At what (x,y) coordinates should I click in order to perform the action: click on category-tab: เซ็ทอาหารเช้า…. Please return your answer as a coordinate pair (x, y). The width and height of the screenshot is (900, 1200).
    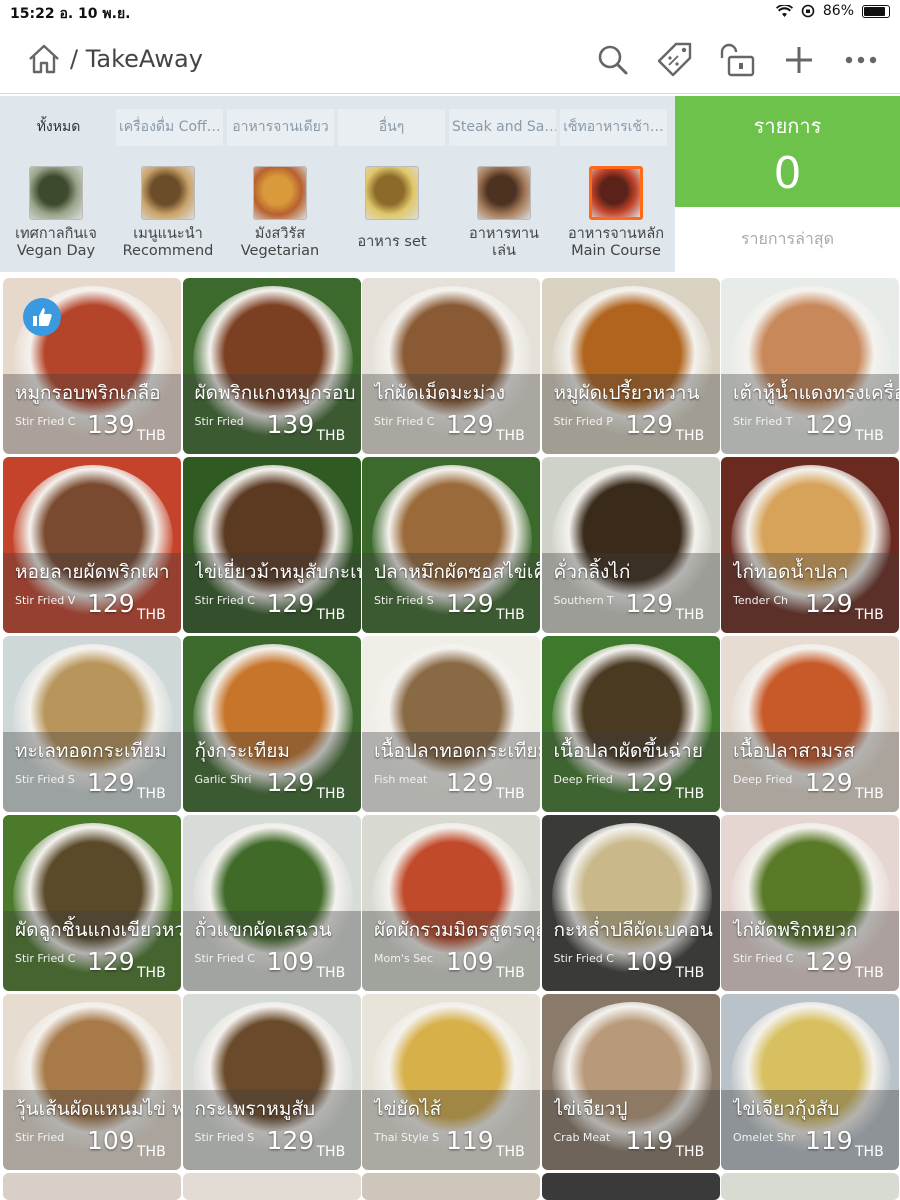
    Looking at the image, I should click on (613, 127).